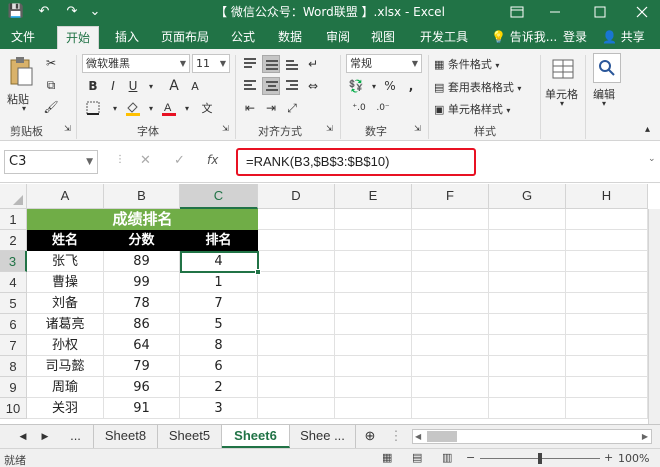 The height and width of the screenshot is (467, 660). What do you see at coordinates (296, 282) in the screenshot?
I see `cell-d4` at bounding box center [296, 282].